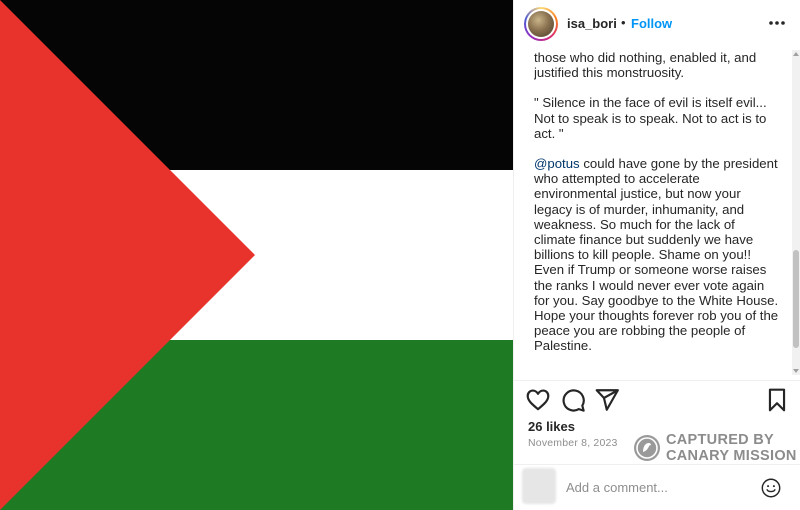  I want to click on comment-input, so click(656, 487).